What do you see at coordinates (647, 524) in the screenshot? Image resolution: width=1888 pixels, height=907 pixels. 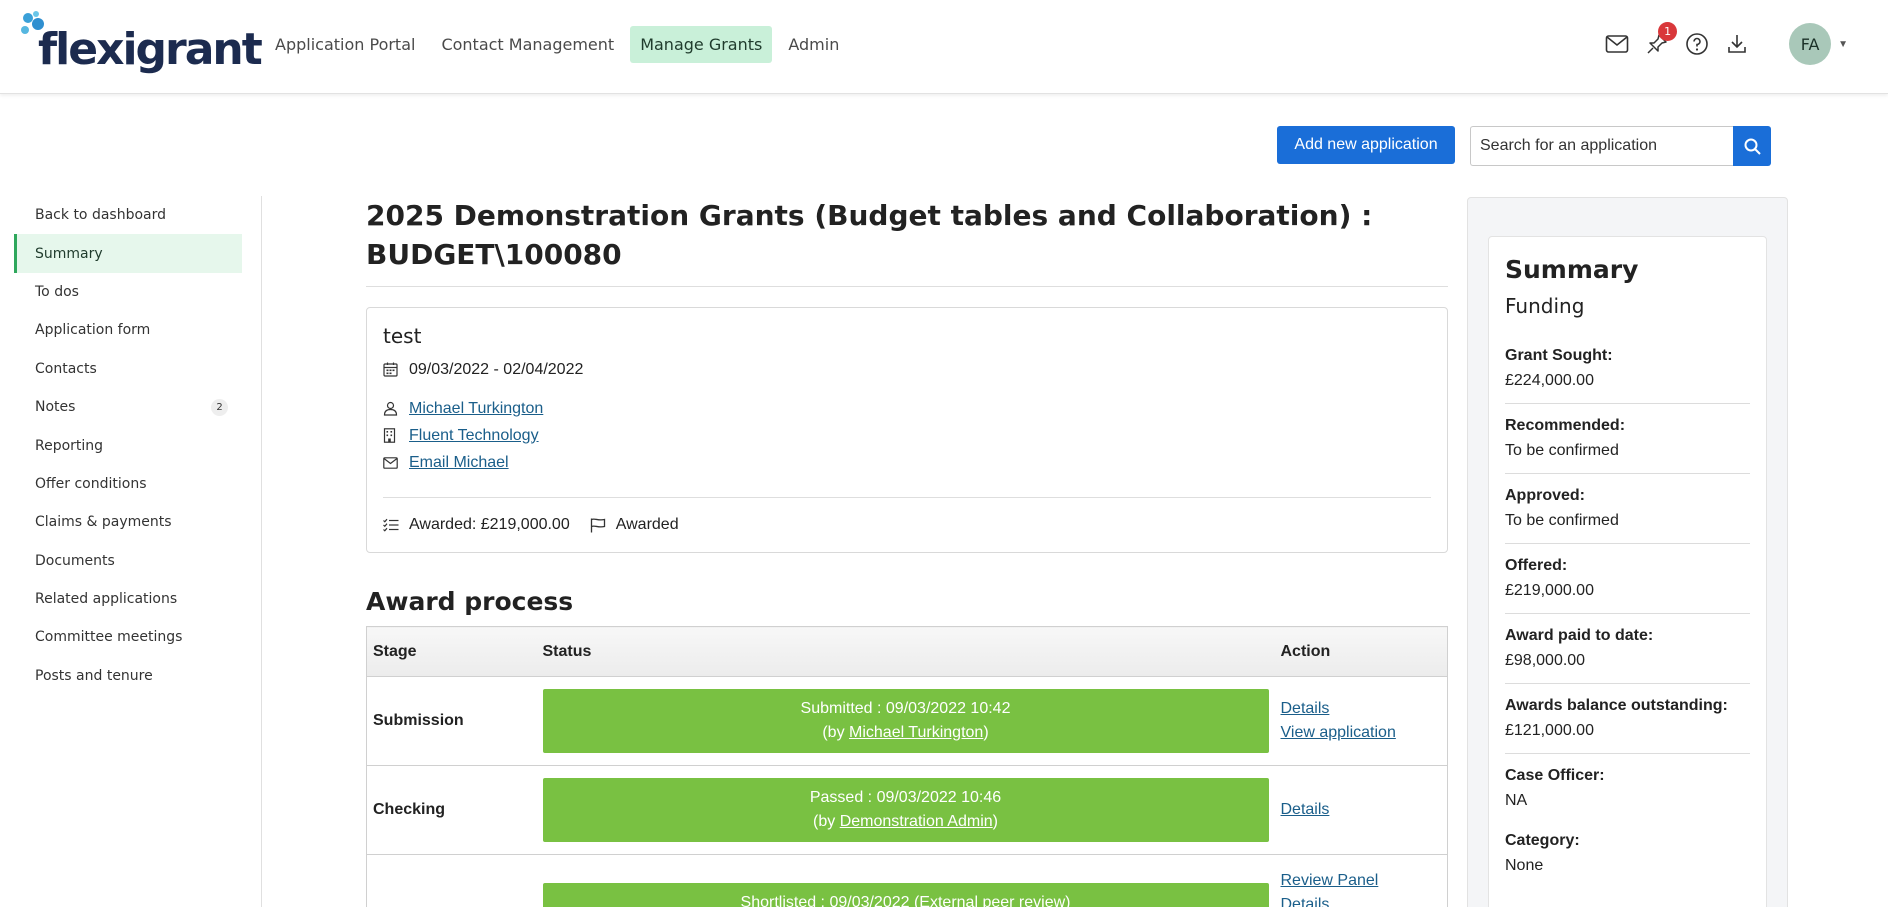 I see `application-status: Awarded` at bounding box center [647, 524].